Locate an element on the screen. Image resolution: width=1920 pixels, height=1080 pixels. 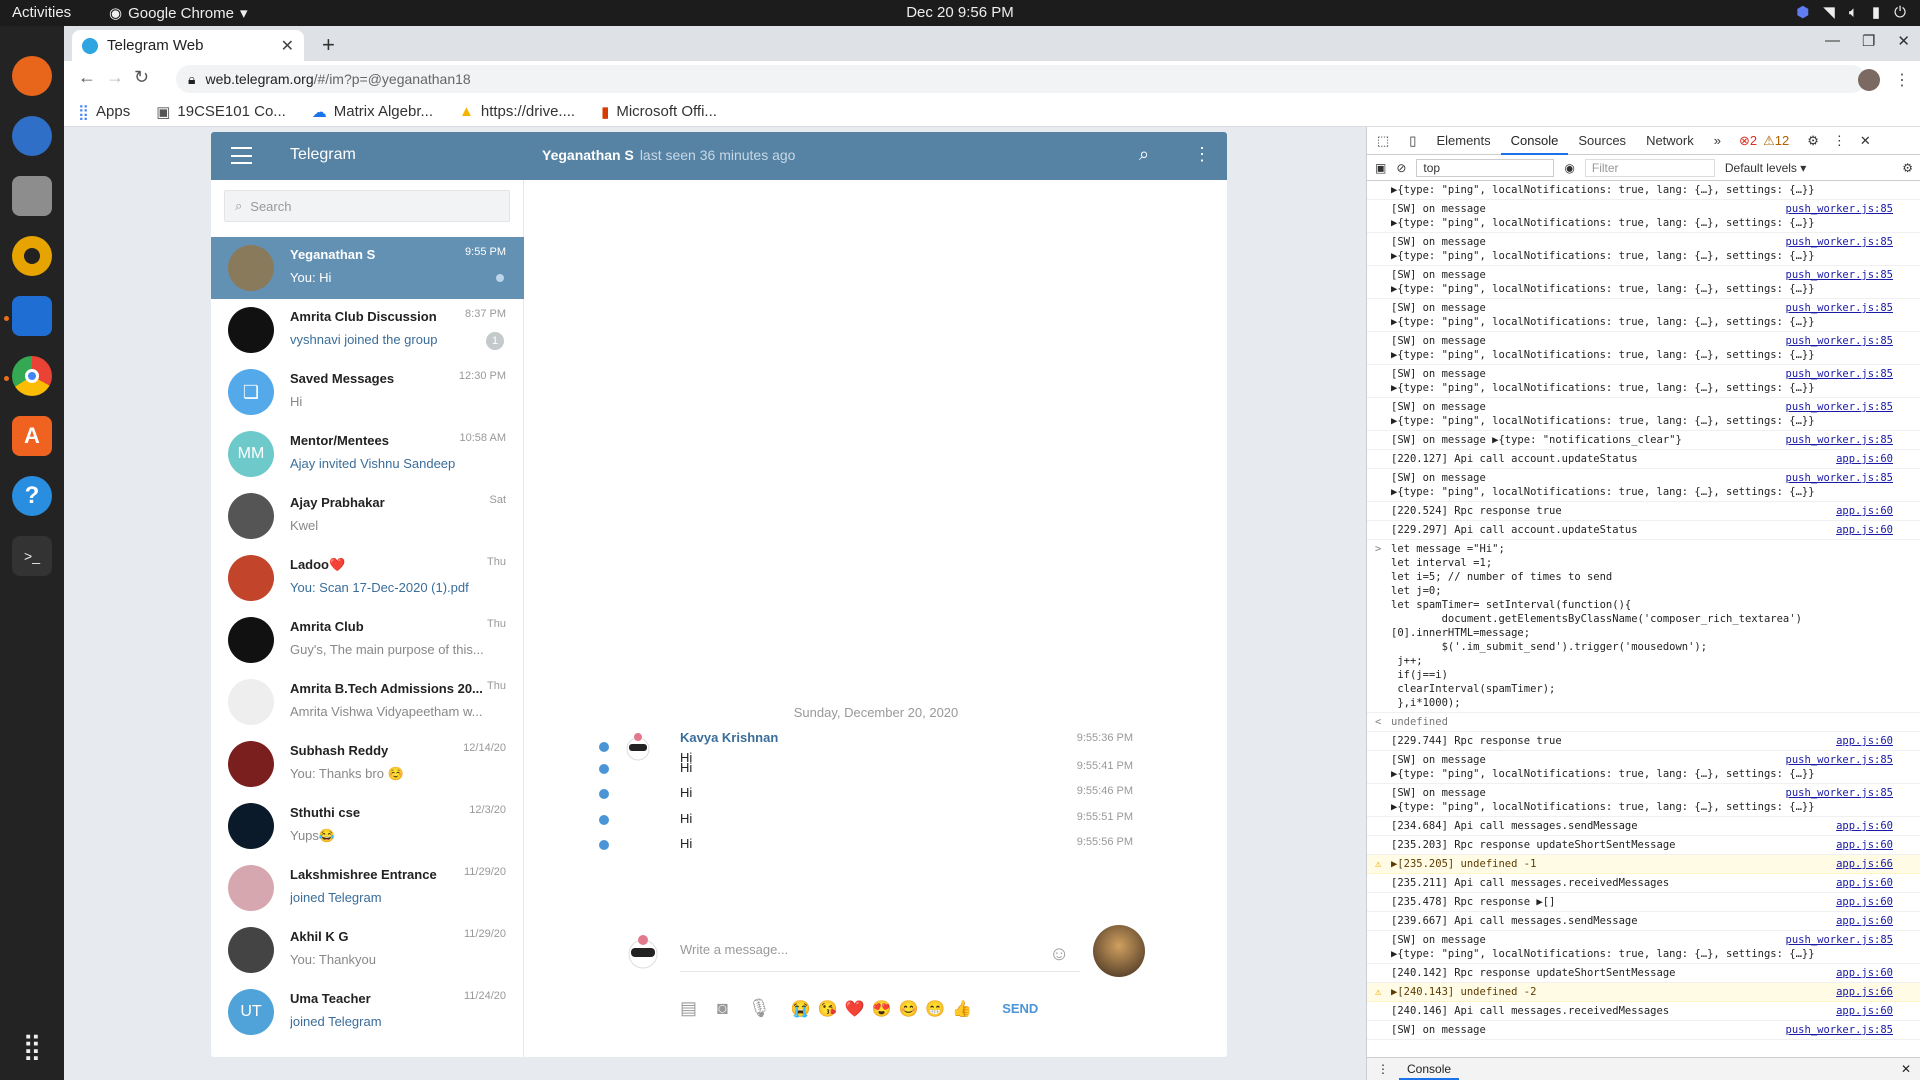
console-warning-entry: ⚠ ▶[240.143] undefined -2 app.js:66 is located at coordinates (1643, 992).